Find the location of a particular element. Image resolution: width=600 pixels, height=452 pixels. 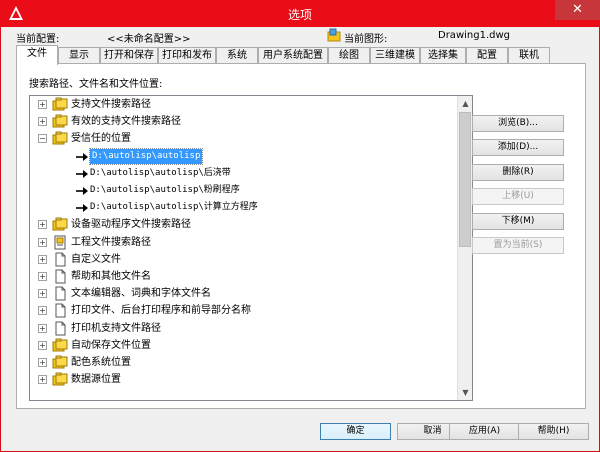

tree-item: − 受信任的位置 is located at coordinates (243, 138).